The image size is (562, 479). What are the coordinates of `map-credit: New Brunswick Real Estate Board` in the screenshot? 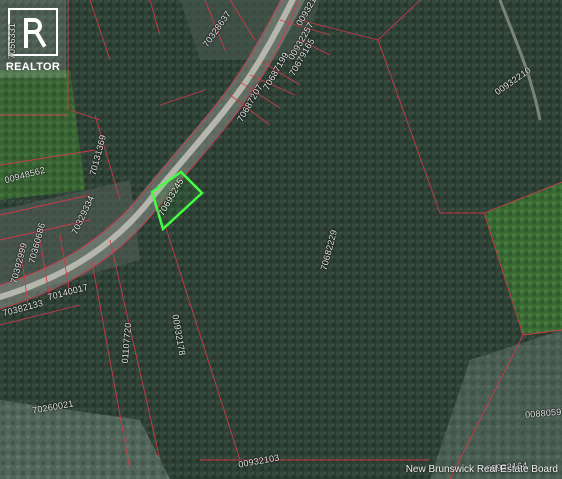 It's located at (481, 469).